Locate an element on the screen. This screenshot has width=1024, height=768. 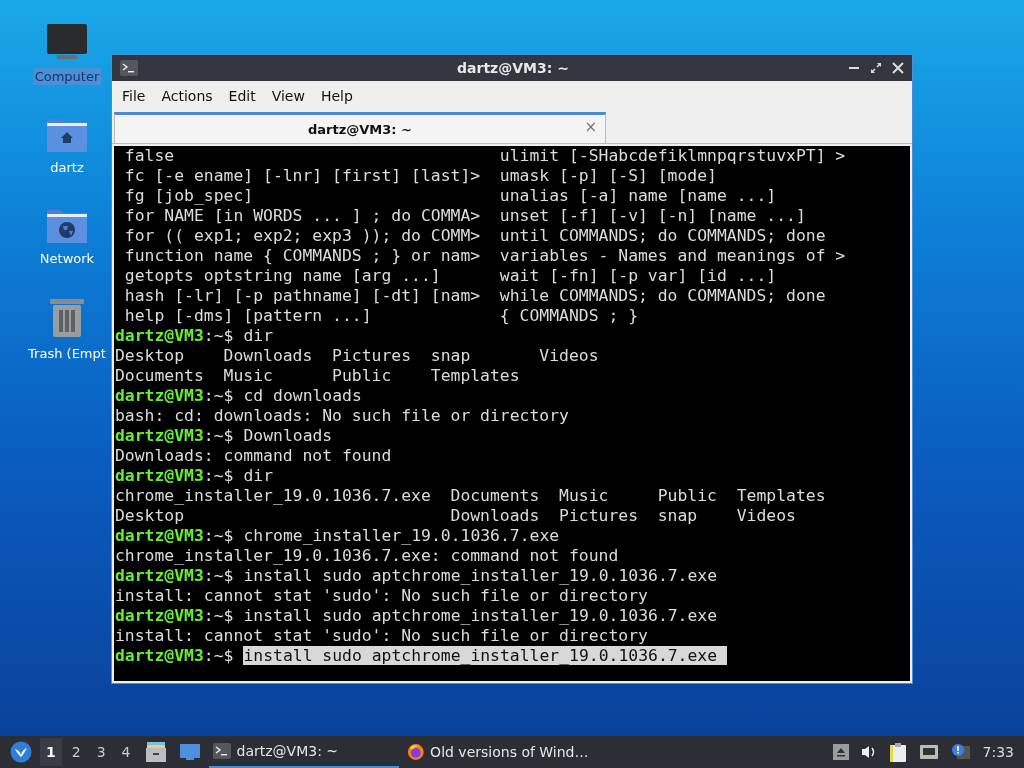
eject-icon is located at coordinates (840, 752).